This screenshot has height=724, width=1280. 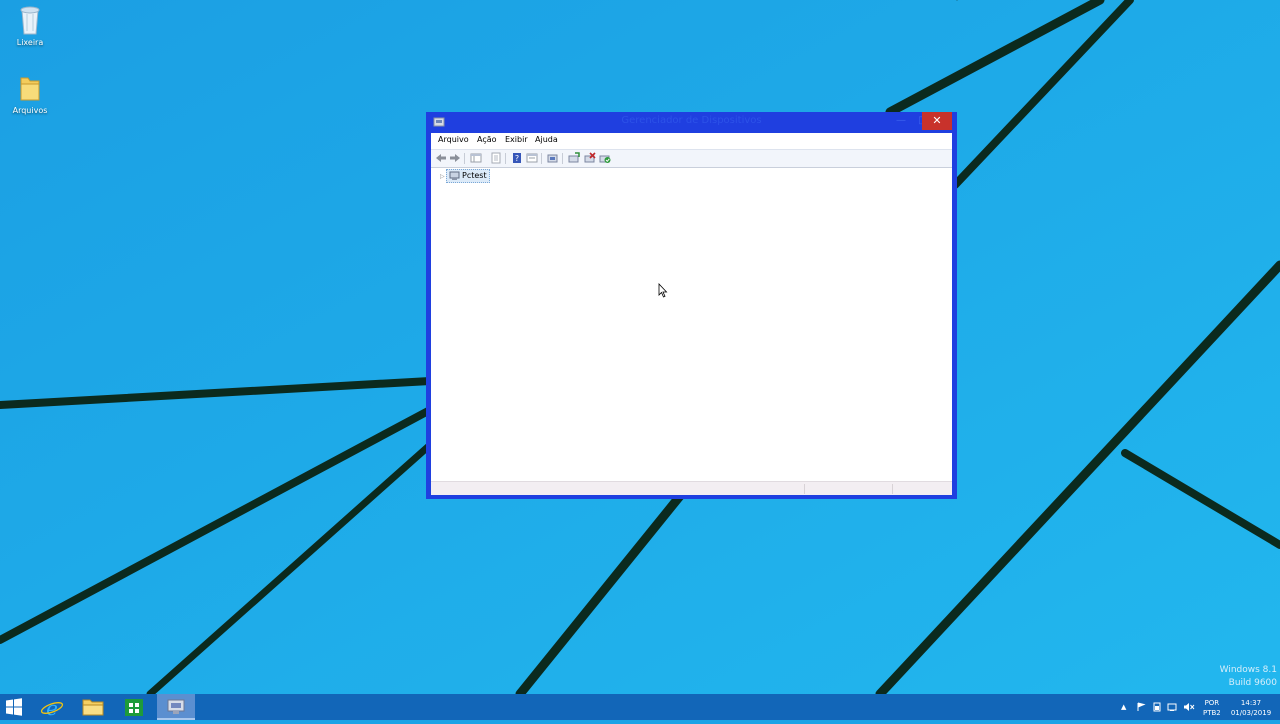 What do you see at coordinates (1189, 707) in the screenshot?
I see `volume-muted-icon` at bounding box center [1189, 707].